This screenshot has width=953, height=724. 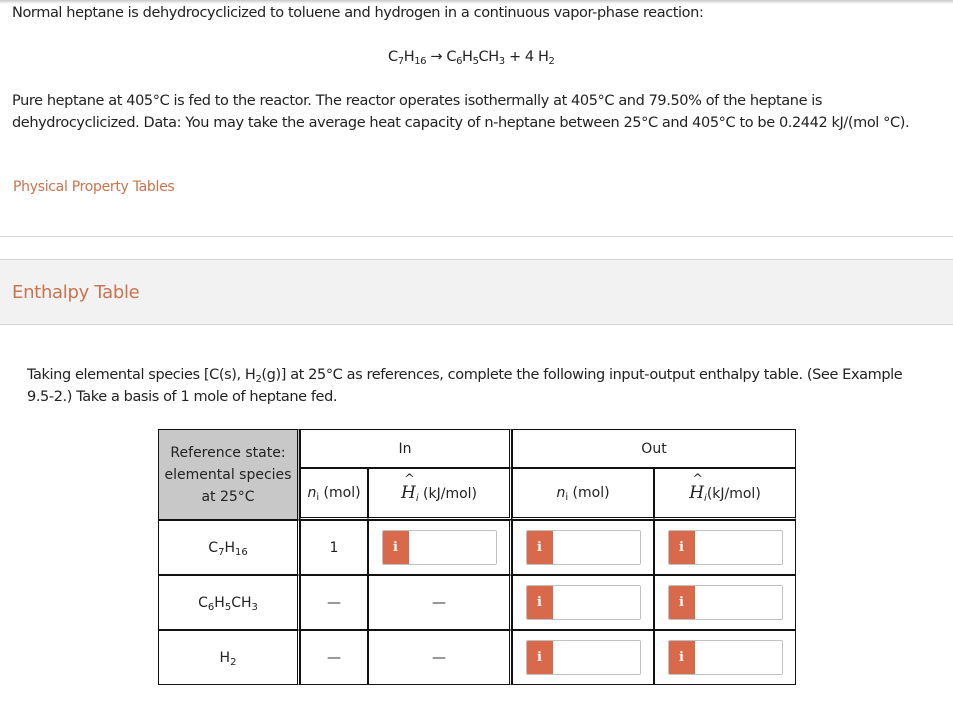 What do you see at coordinates (476, 236) in the screenshot?
I see `divider` at bounding box center [476, 236].